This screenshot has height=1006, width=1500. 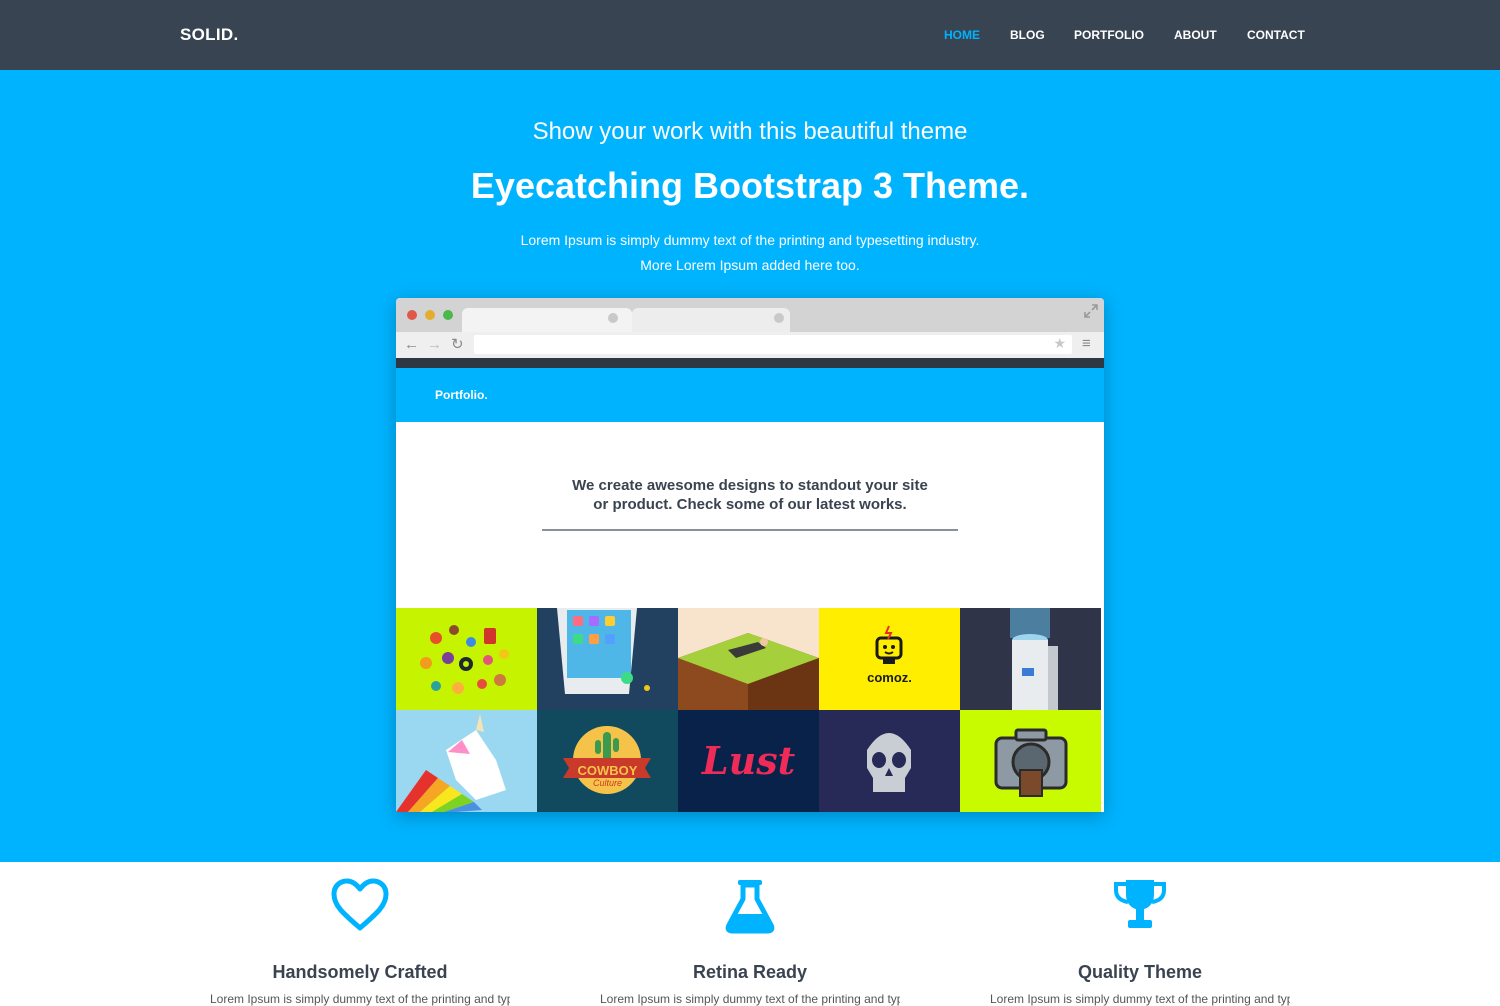 What do you see at coordinates (209, 35) in the screenshot?
I see `site-logo: SOLID.` at bounding box center [209, 35].